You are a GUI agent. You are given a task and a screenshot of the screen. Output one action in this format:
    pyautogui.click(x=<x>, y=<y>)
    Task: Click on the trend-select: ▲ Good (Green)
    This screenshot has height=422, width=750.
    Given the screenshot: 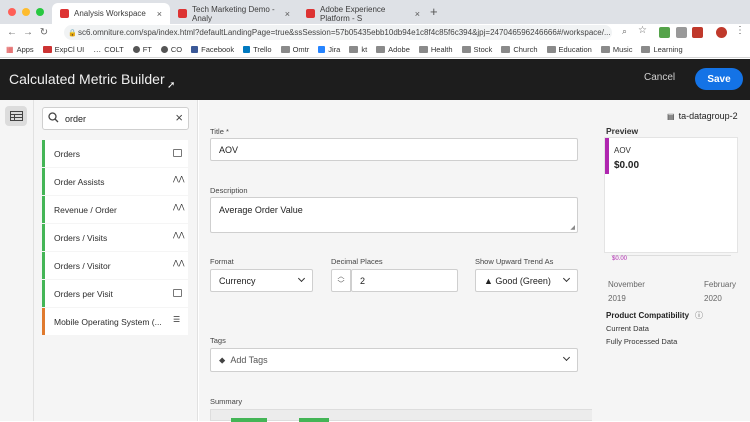 What is the action you would take?
    pyautogui.click(x=526, y=280)
    